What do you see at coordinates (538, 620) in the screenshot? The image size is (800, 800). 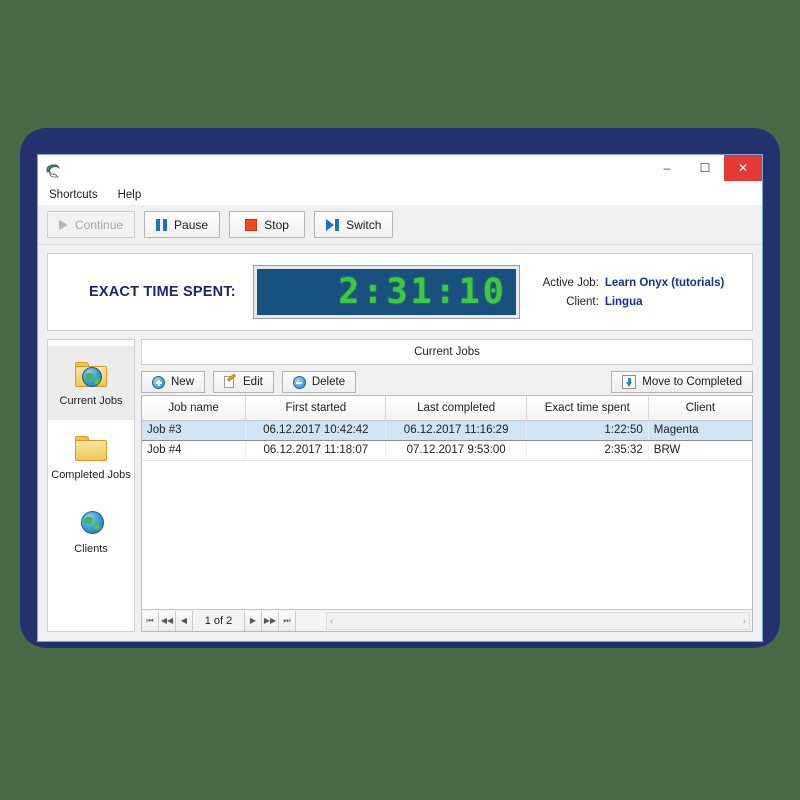 I see `horizontal-scrollbar: ‹ ›` at bounding box center [538, 620].